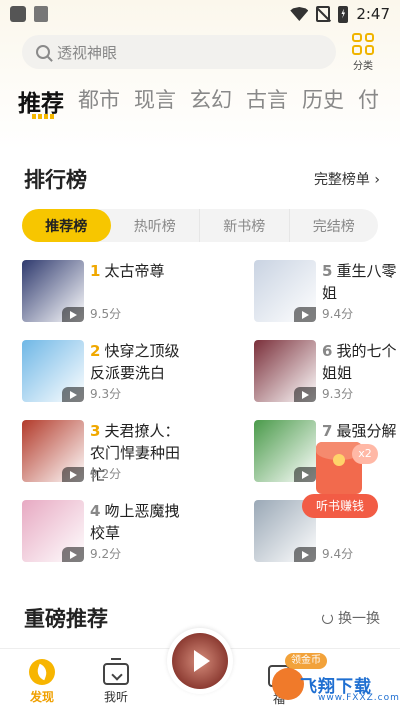 The image size is (400, 712). I want to click on nav-label: 我听, so click(115, 697).